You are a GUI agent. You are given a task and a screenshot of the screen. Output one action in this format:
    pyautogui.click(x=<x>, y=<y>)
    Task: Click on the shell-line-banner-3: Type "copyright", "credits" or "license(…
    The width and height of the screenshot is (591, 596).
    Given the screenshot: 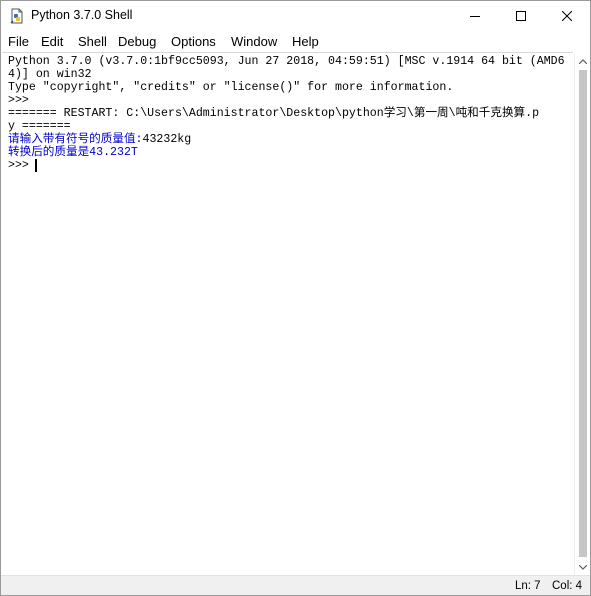 What is the action you would take?
    pyautogui.click(x=231, y=87)
    